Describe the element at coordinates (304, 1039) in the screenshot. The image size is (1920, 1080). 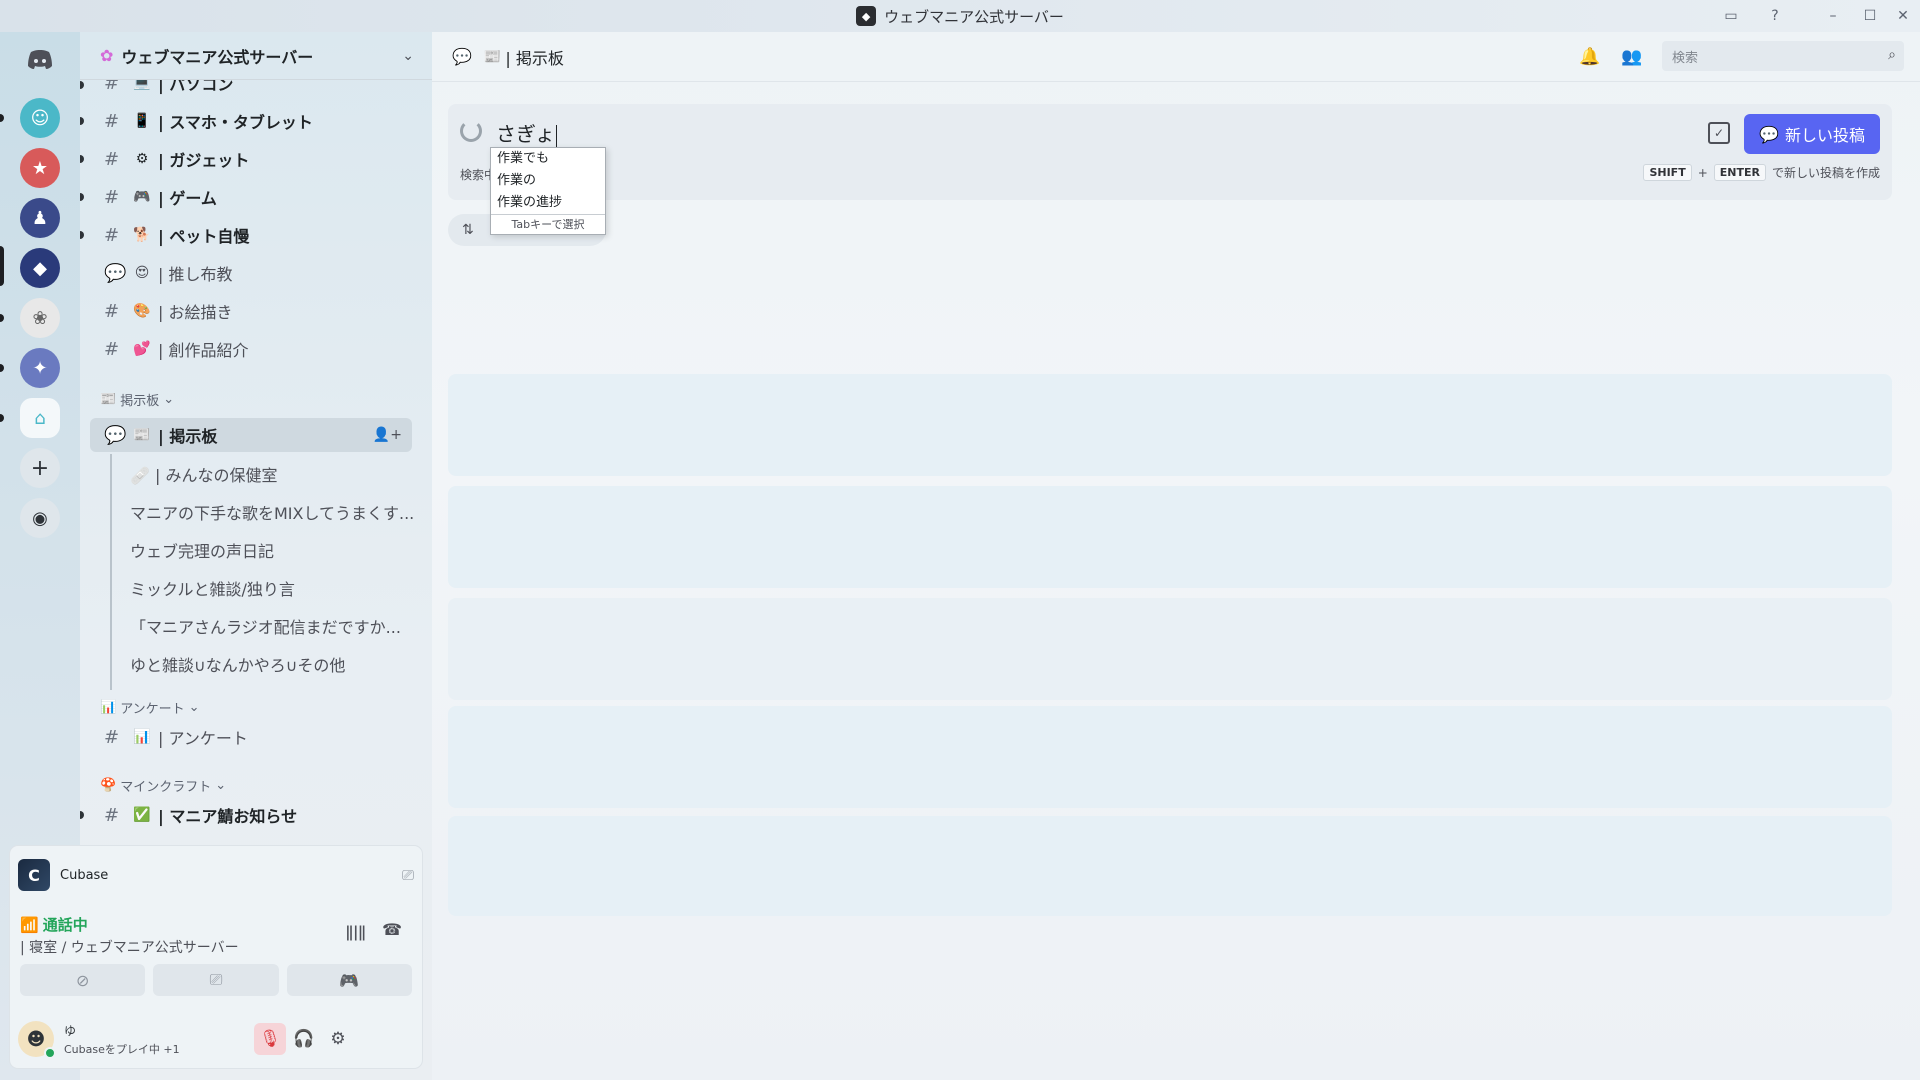
I see `headphones-icon: 🎧` at that location.